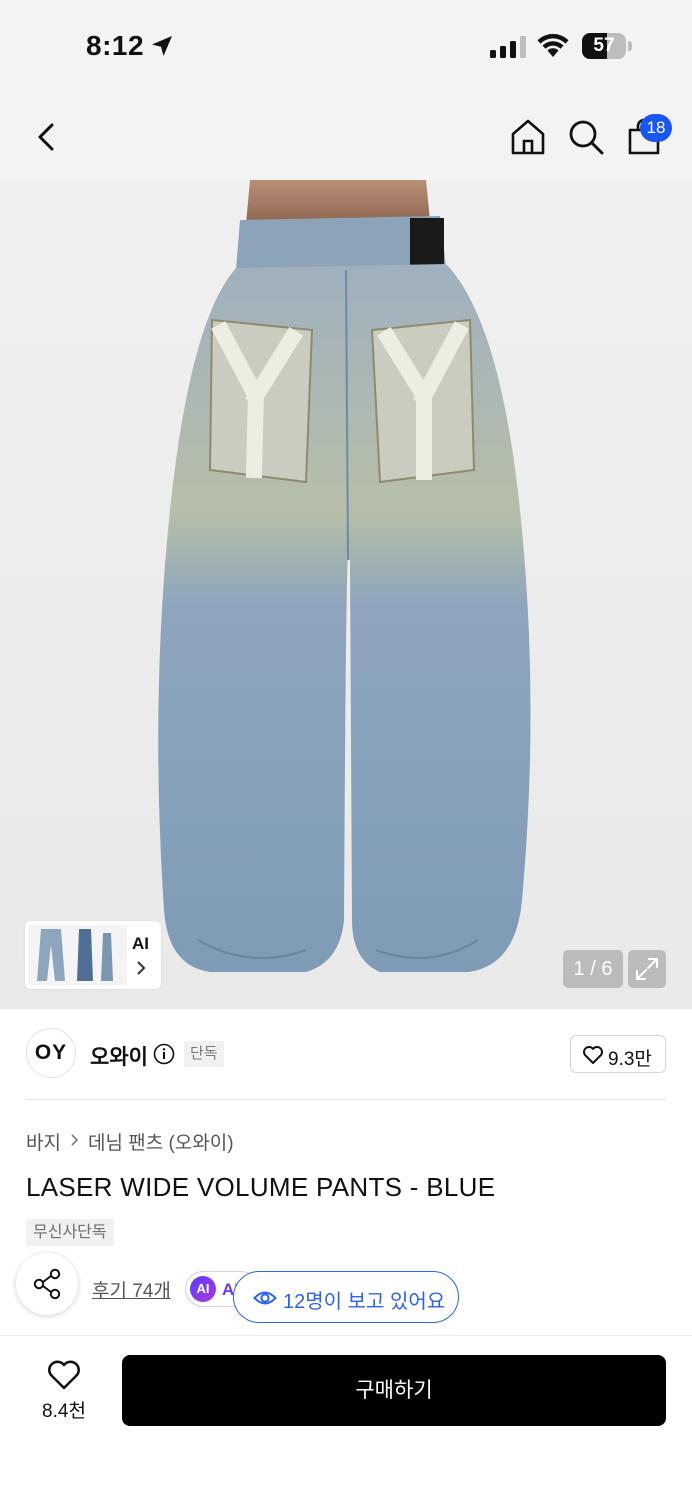 This screenshot has height=1500, width=692. I want to click on image-page-indicator: 1 / 6, so click(593, 969).